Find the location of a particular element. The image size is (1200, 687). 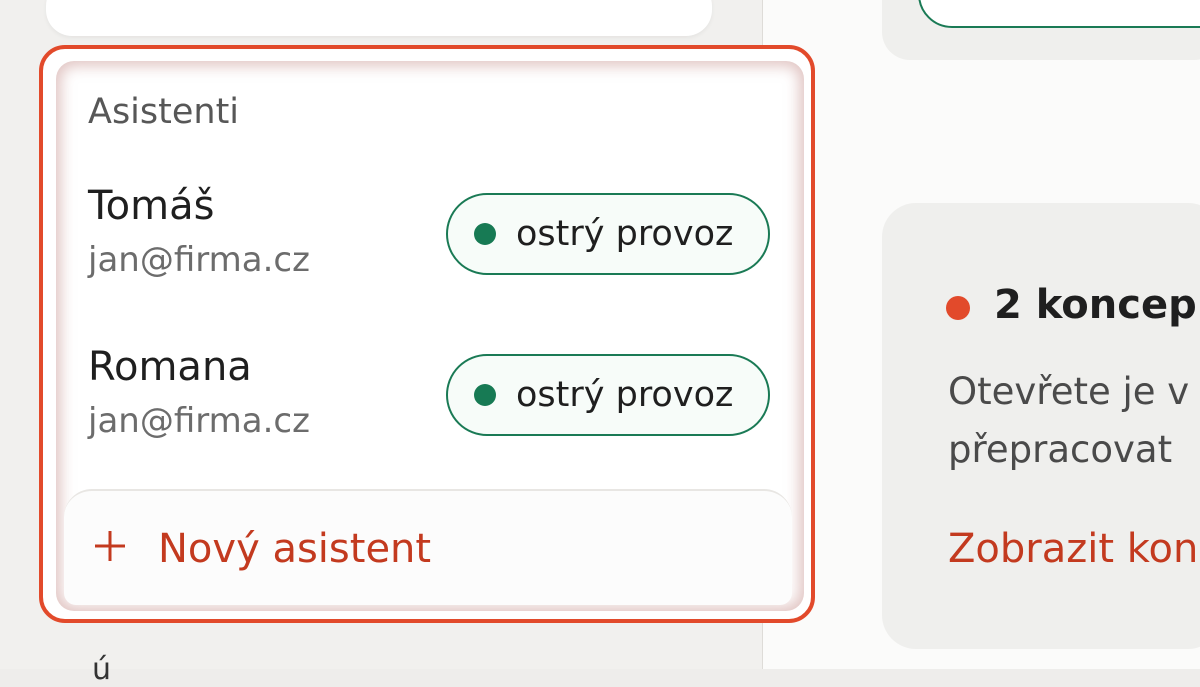

concepts-description: Otevřete je v přepracovat is located at coordinates (1074, 421).